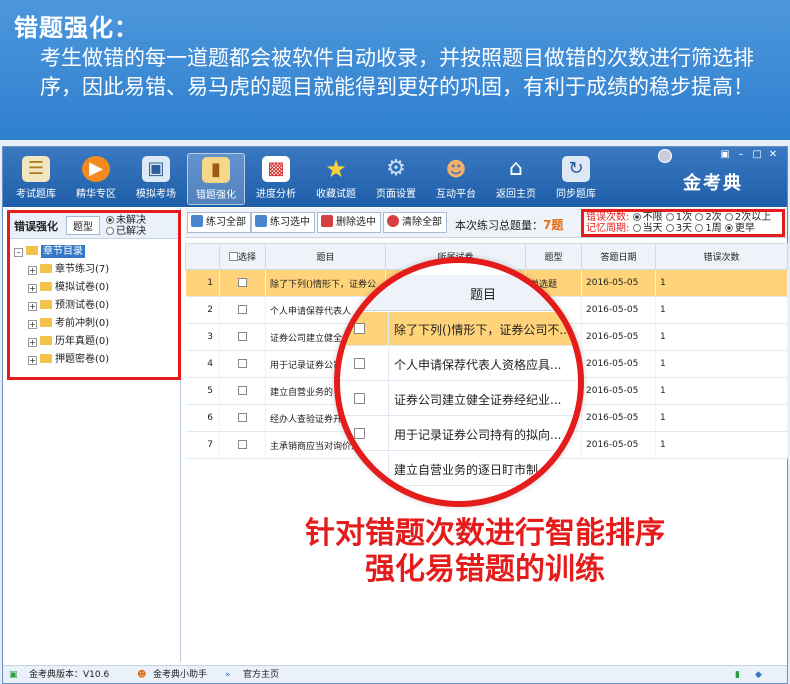  Describe the element at coordinates (276, 179) in the screenshot. I see `nav-progress-analysis: ▩ 进度分析` at that location.